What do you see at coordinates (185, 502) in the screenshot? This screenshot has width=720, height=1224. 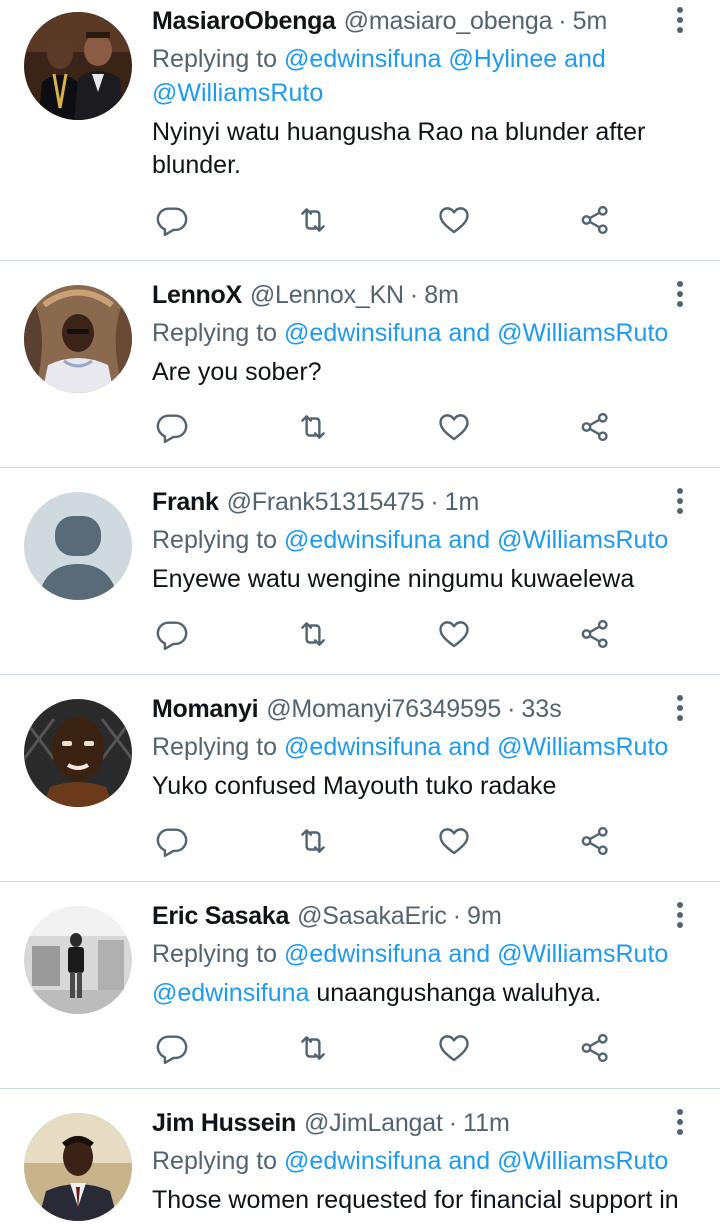 I see `display-name: Frank` at bounding box center [185, 502].